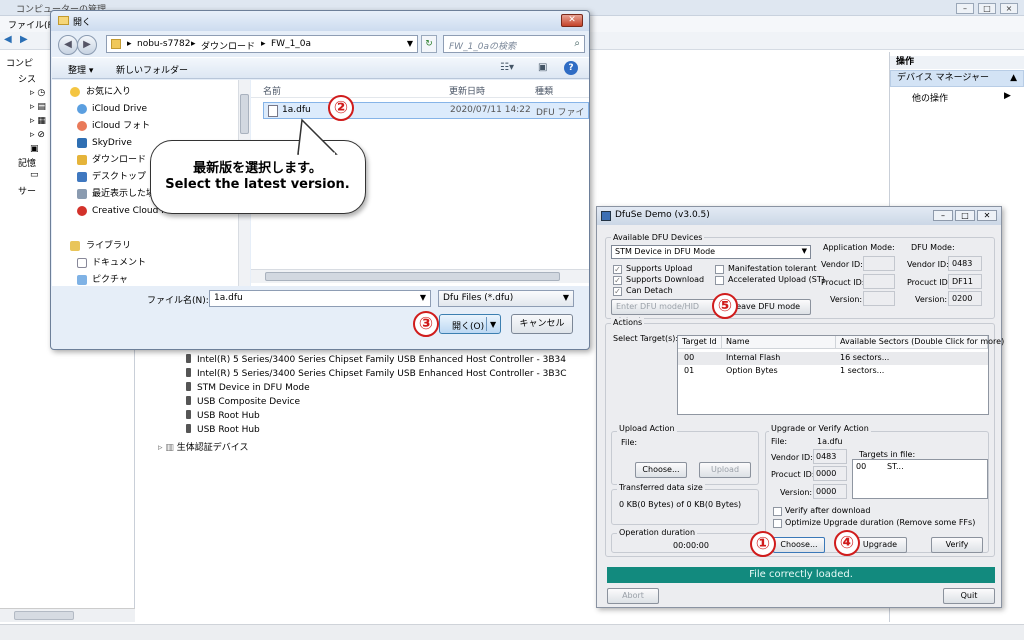 This screenshot has width=1024, height=640. I want to click on nav-item: ドキュメント, so click(146, 263).